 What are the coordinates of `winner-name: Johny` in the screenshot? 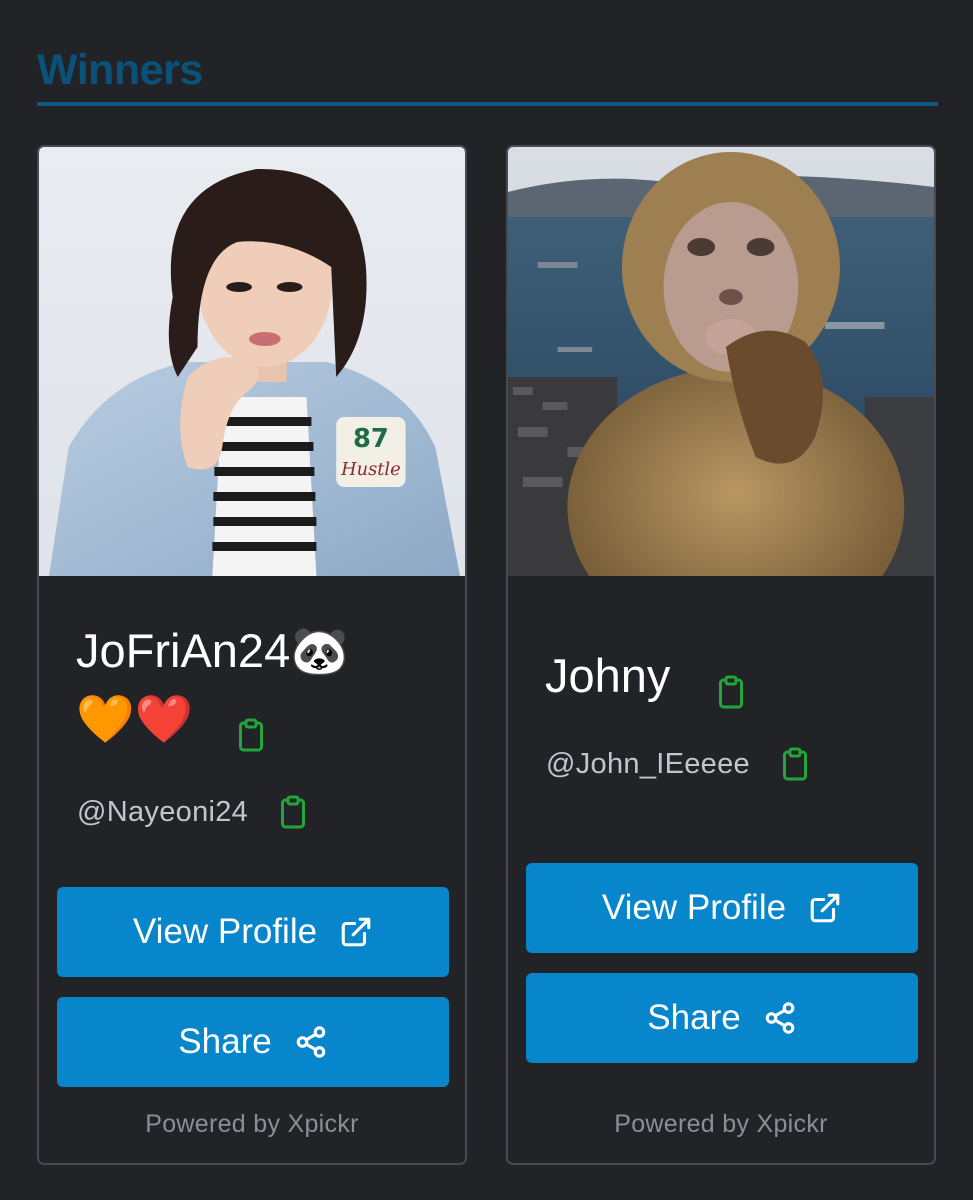 It's located at (608, 675).